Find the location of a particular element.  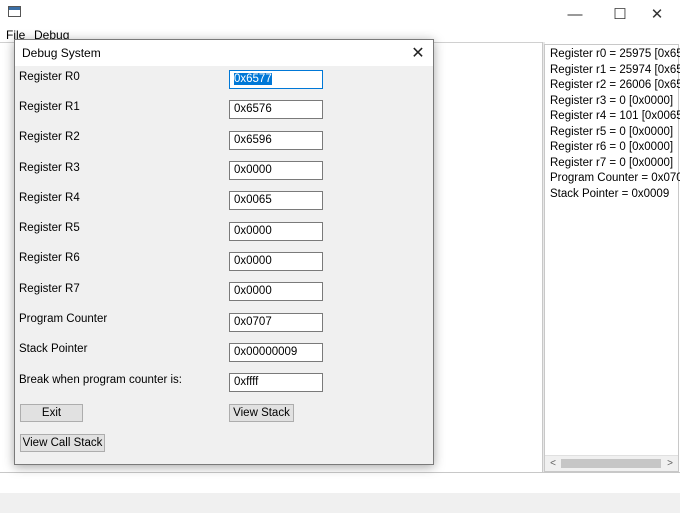

register-line: Register r2 = 26006 [0x6596] is located at coordinates (615, 85).